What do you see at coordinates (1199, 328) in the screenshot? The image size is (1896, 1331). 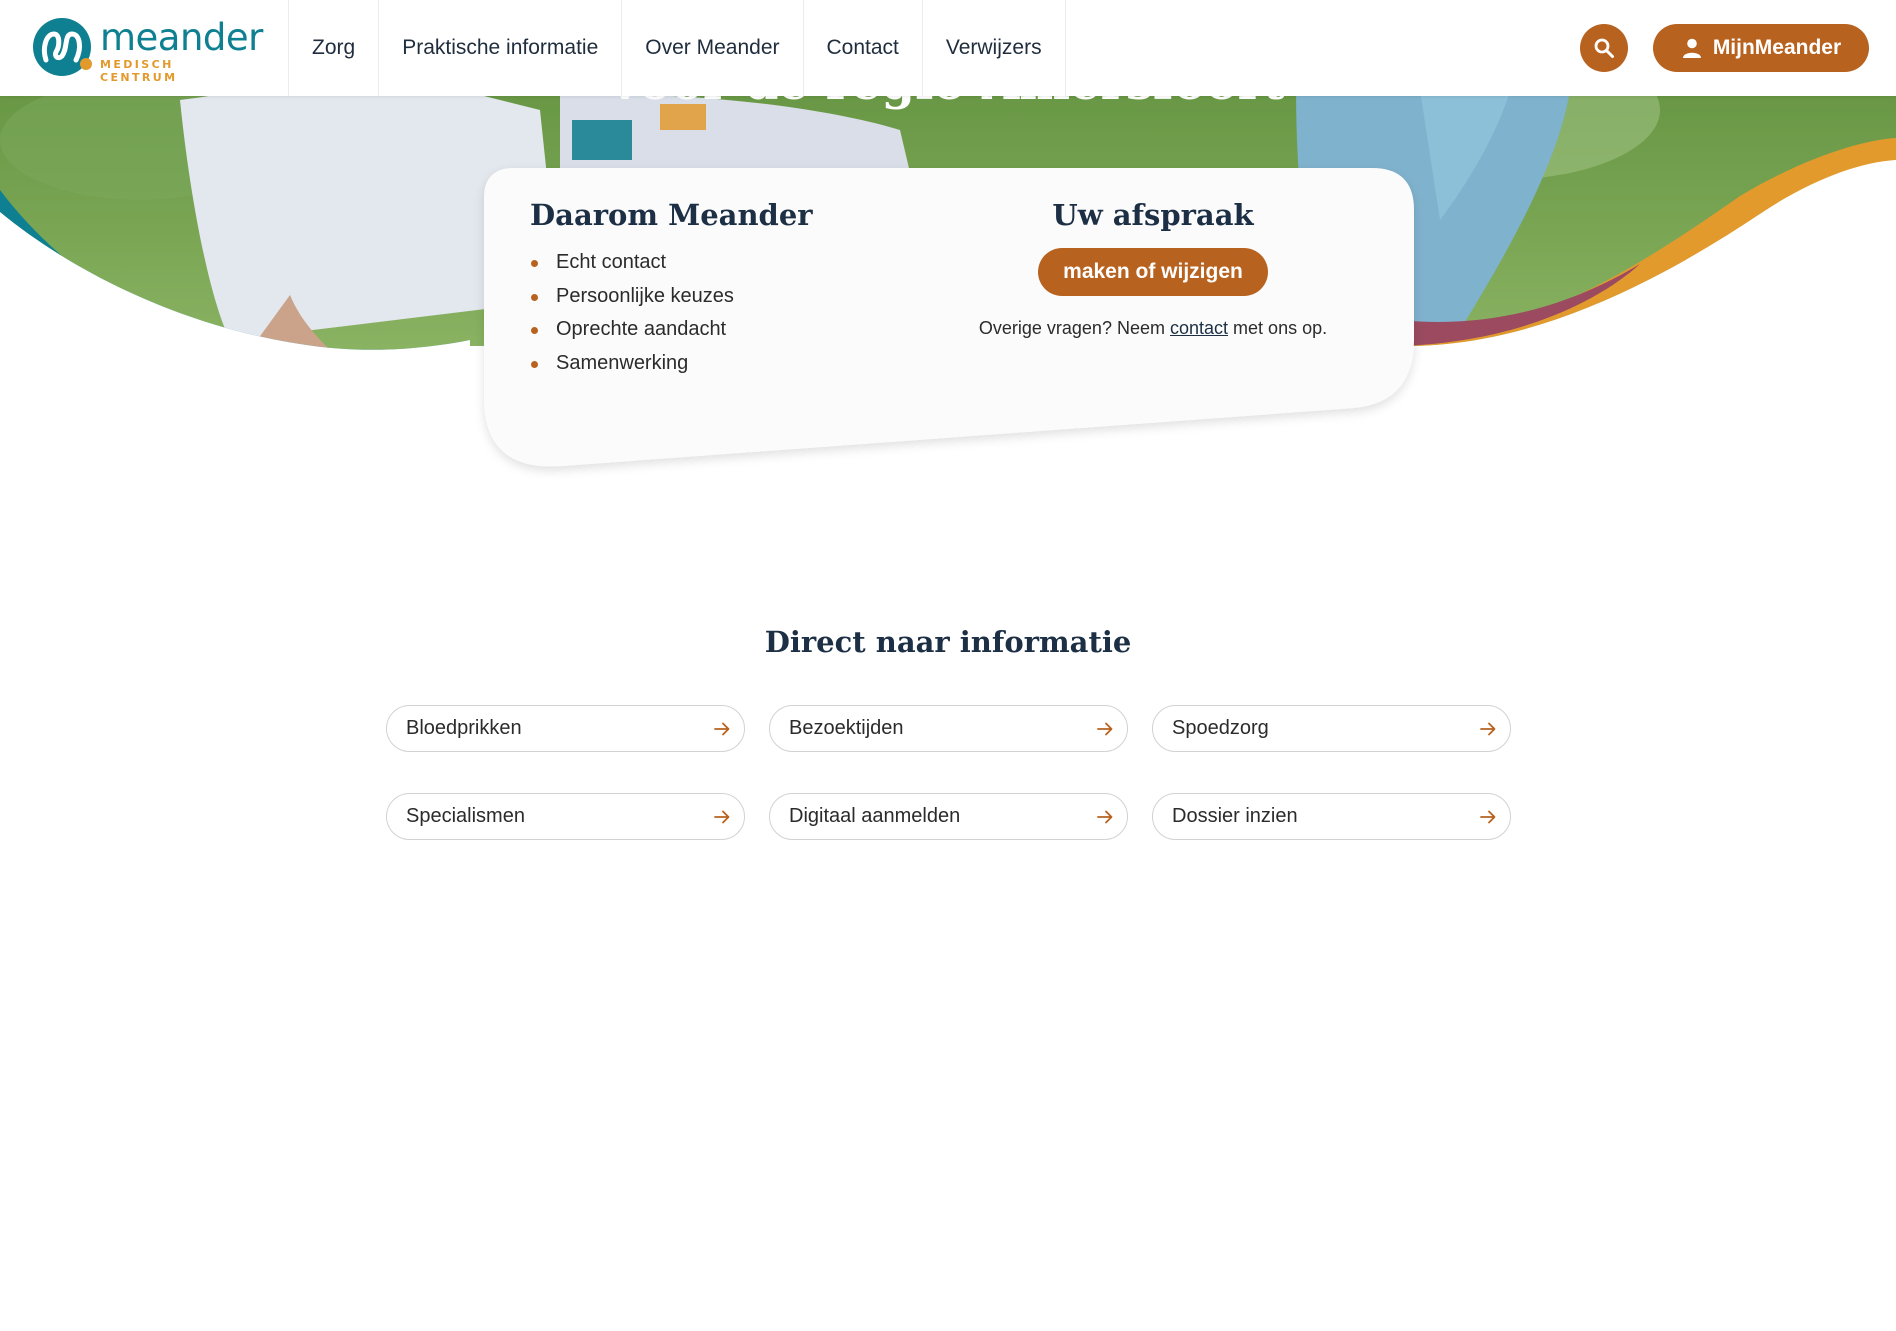 I see `contact-link: contact` at bounding box center [1199, 328].